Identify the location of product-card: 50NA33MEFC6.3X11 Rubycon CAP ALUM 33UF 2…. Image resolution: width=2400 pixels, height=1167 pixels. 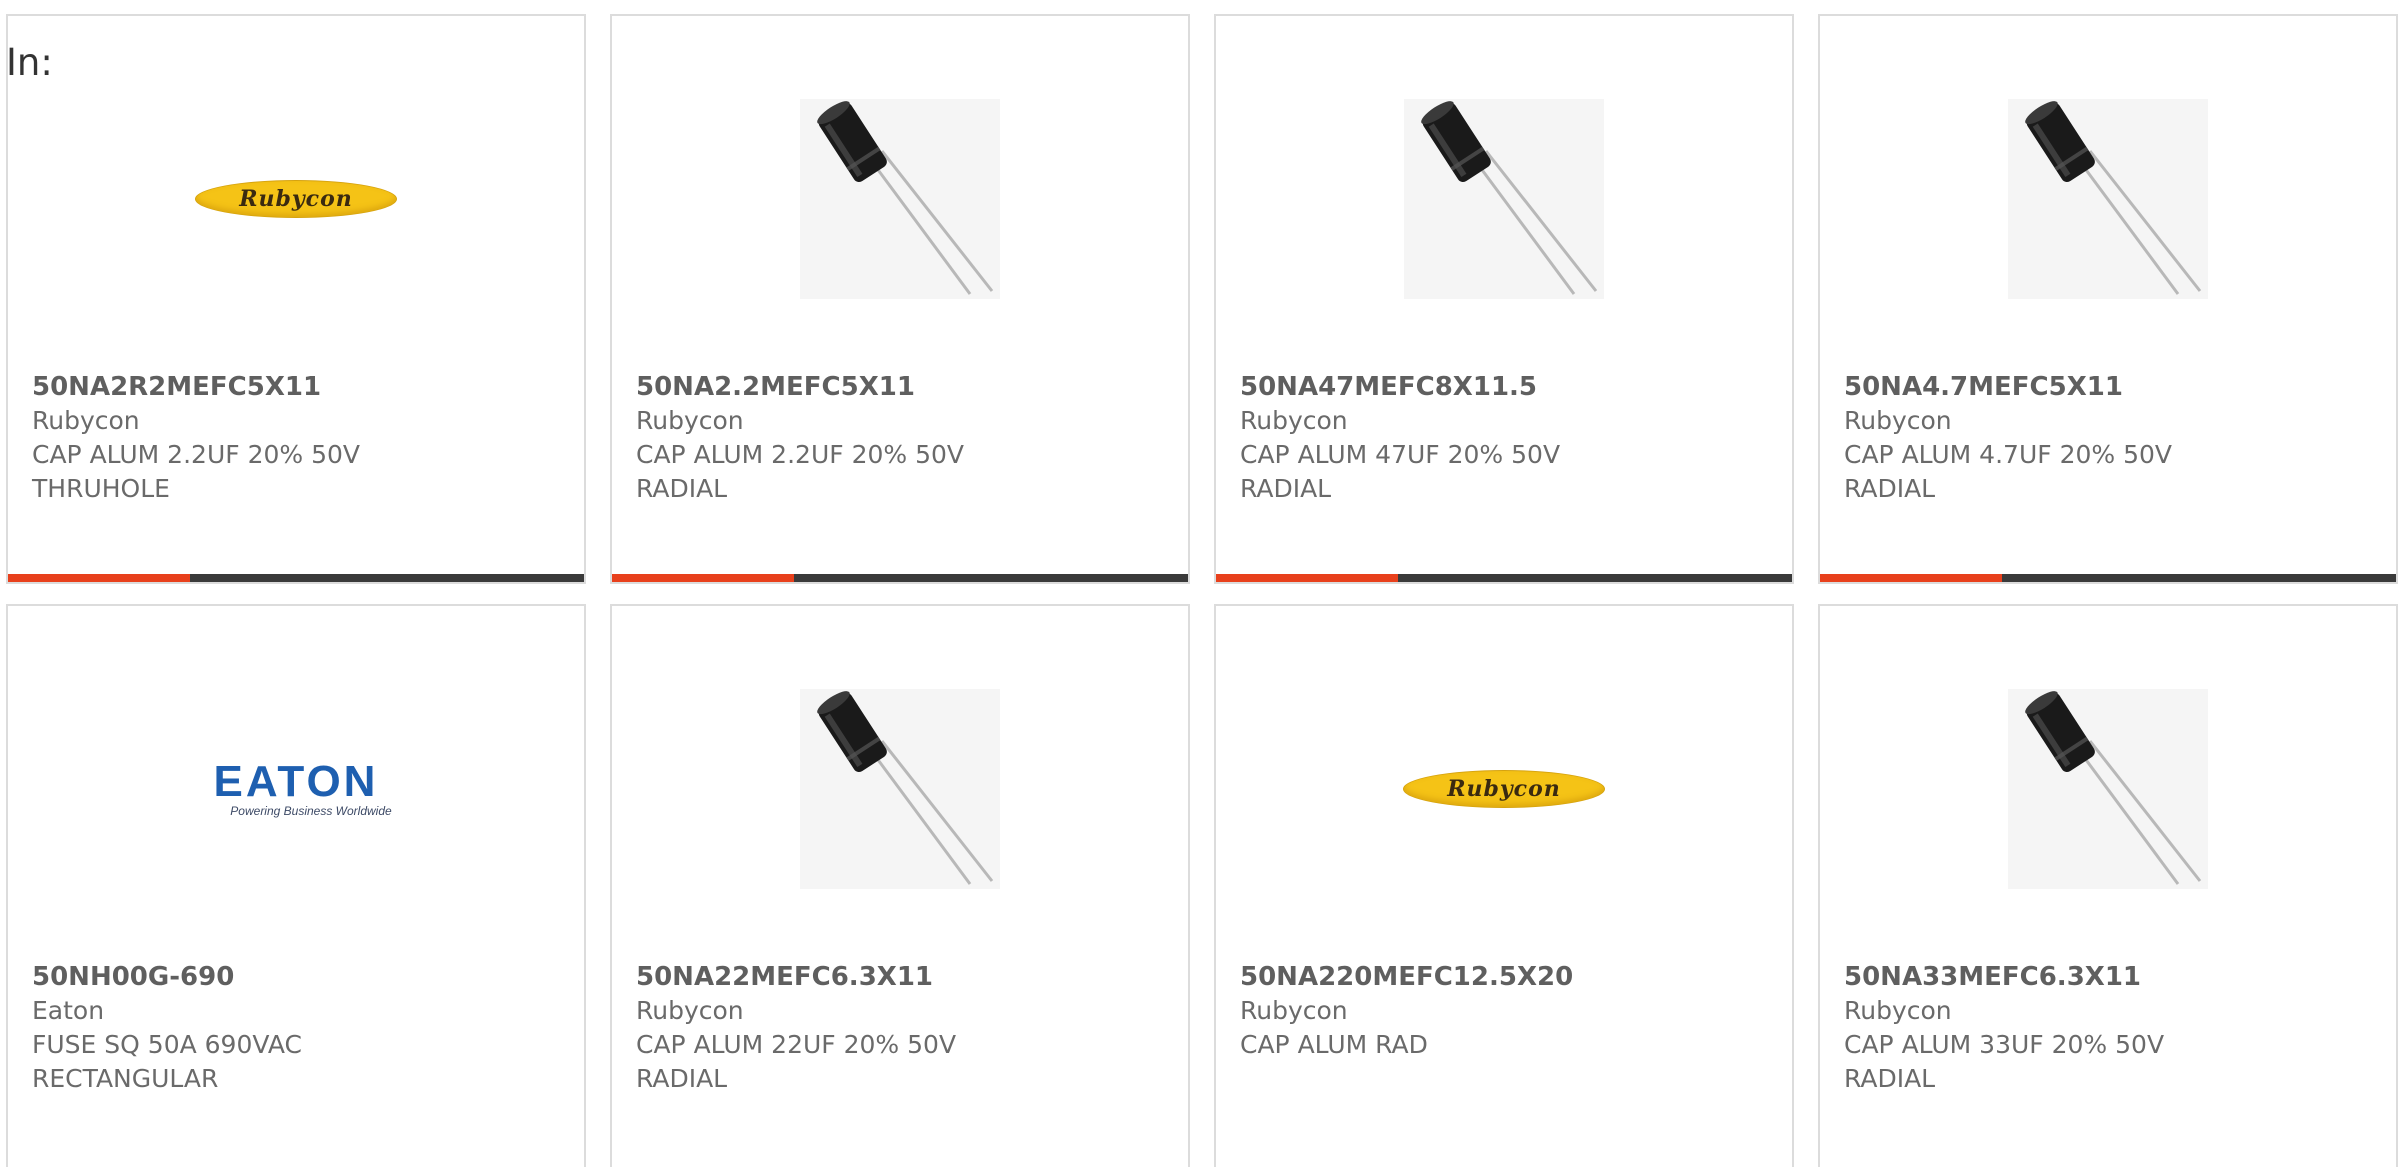
(2108, 885).